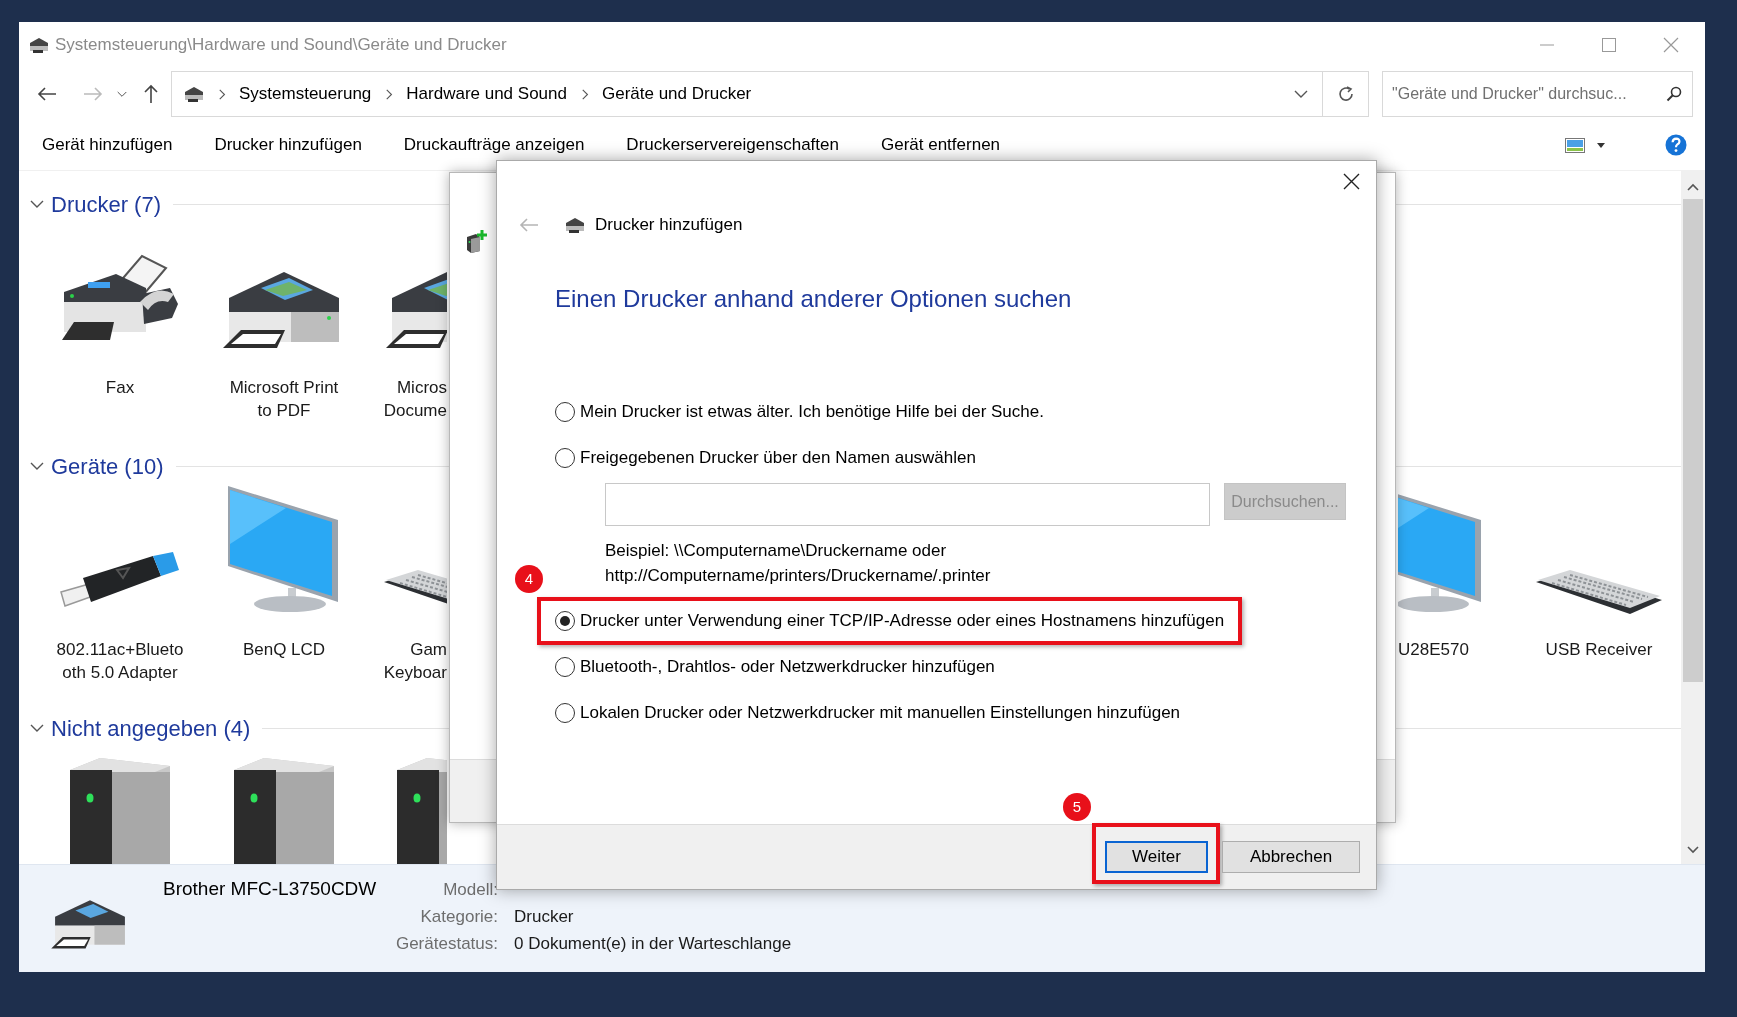 This screenshot has width=1737, height=1017. What do you see at coordinates (575, 225) in the screenshot?
I see `printer-icon` at bounding box center [575, 225].